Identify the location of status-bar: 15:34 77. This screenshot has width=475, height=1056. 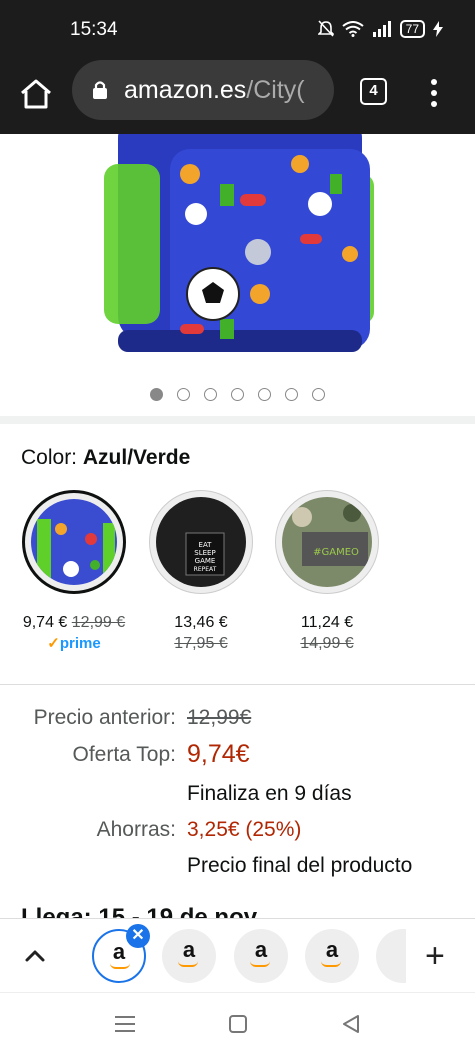
(237, 30).